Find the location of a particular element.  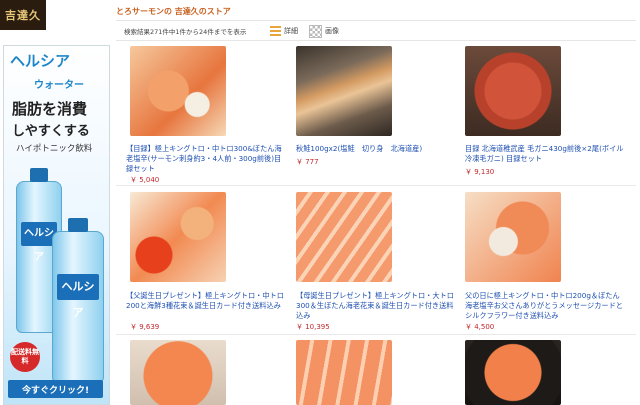

ad-headline: 脂肪を消費 is located at coordinates (50, 109).